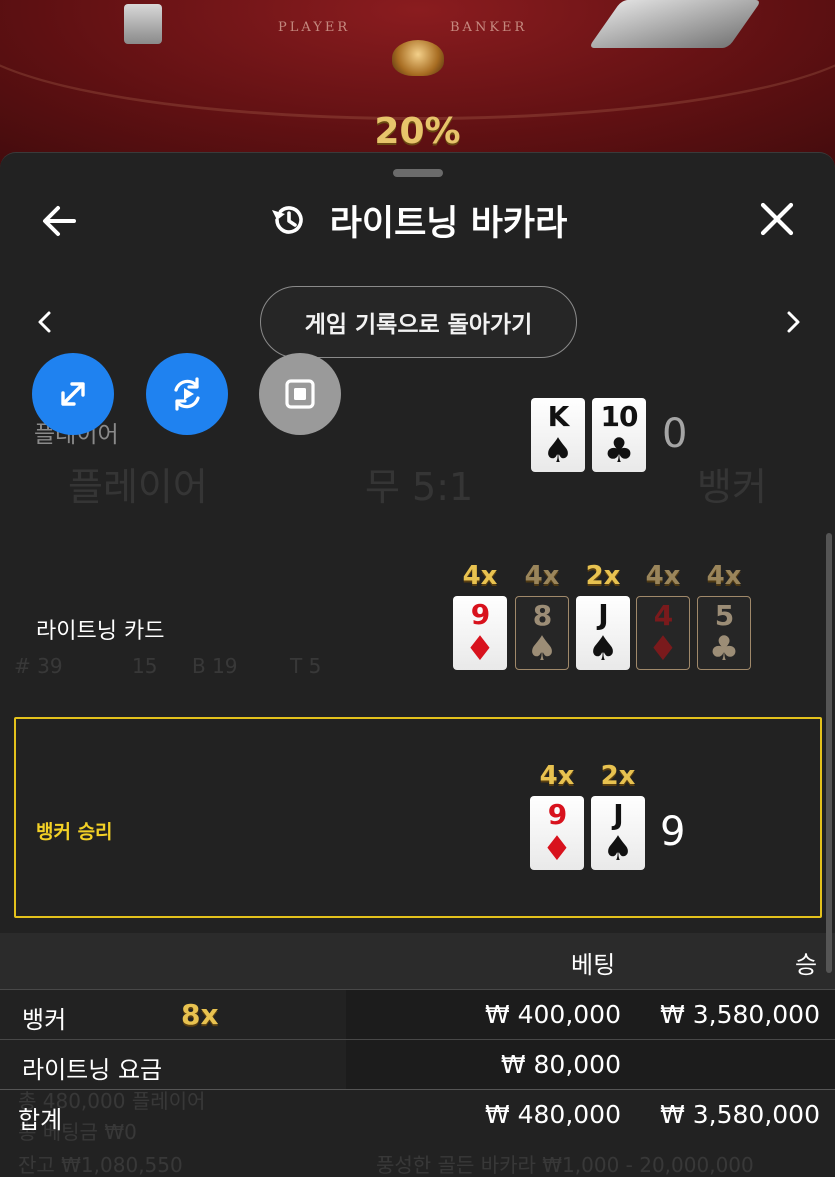 The height and width of the screenshot is (1177, 835). What do you see at coordinates (145, 666) in the screenshot?
I see `ghost-stat: 15` at bounding box center [145, 666].